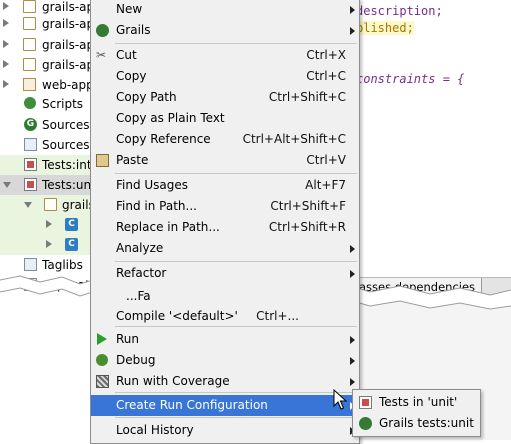 Image resolution: width=511 pixels, height=444 pixels. Describe the element at coordinates (225, 248) in the screenshot. I see `menu-item-analyze: Analyze` at that location.